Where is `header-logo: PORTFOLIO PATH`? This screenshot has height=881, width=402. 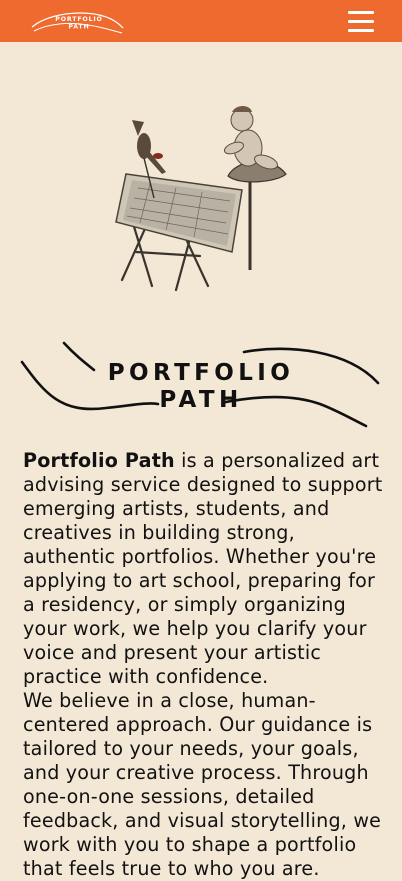
header-logo: PORTFOLIO PATH is located at coordinates (77, 22).